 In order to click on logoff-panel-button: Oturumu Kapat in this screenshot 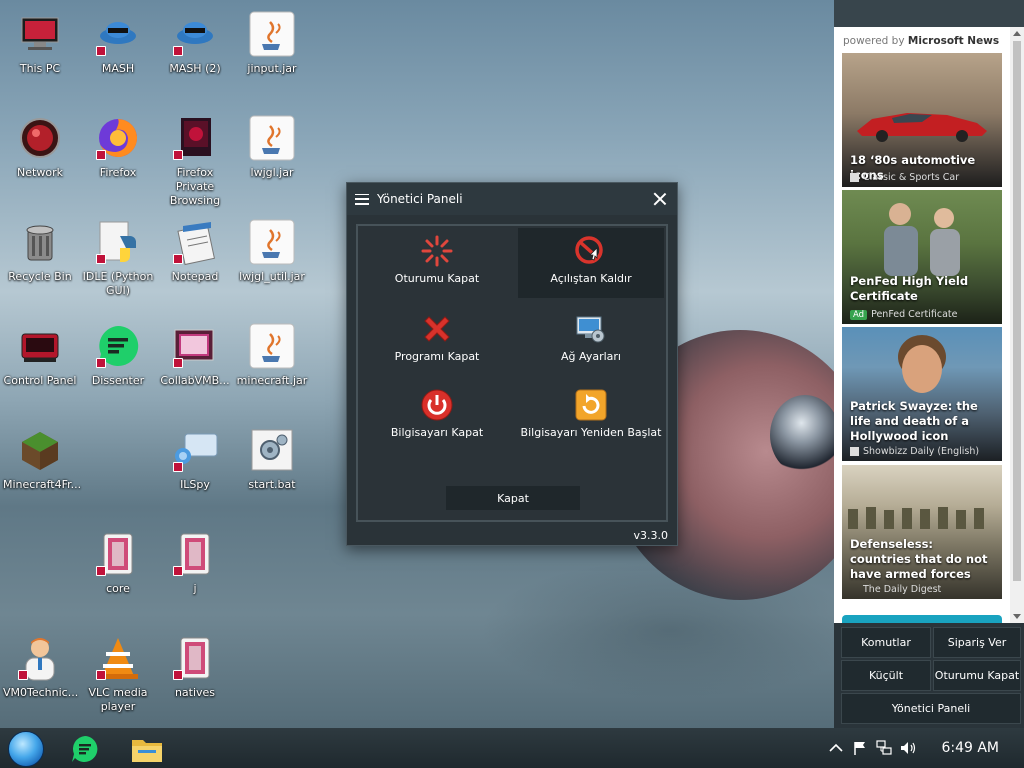, I will do `click(977, 675)`.